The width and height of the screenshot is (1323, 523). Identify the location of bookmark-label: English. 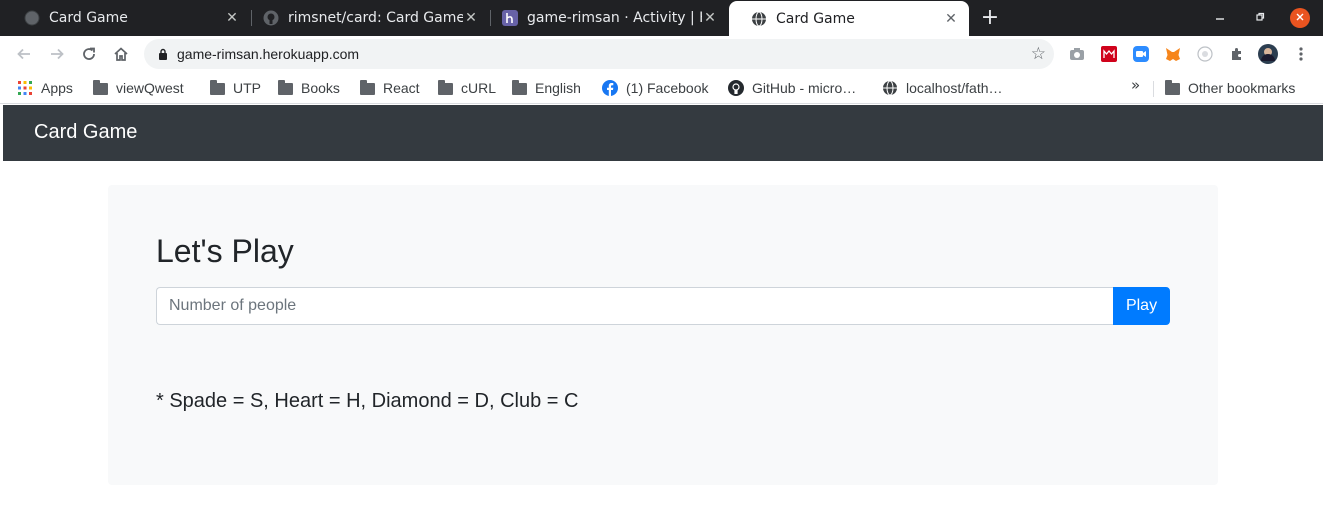
(558, 88).